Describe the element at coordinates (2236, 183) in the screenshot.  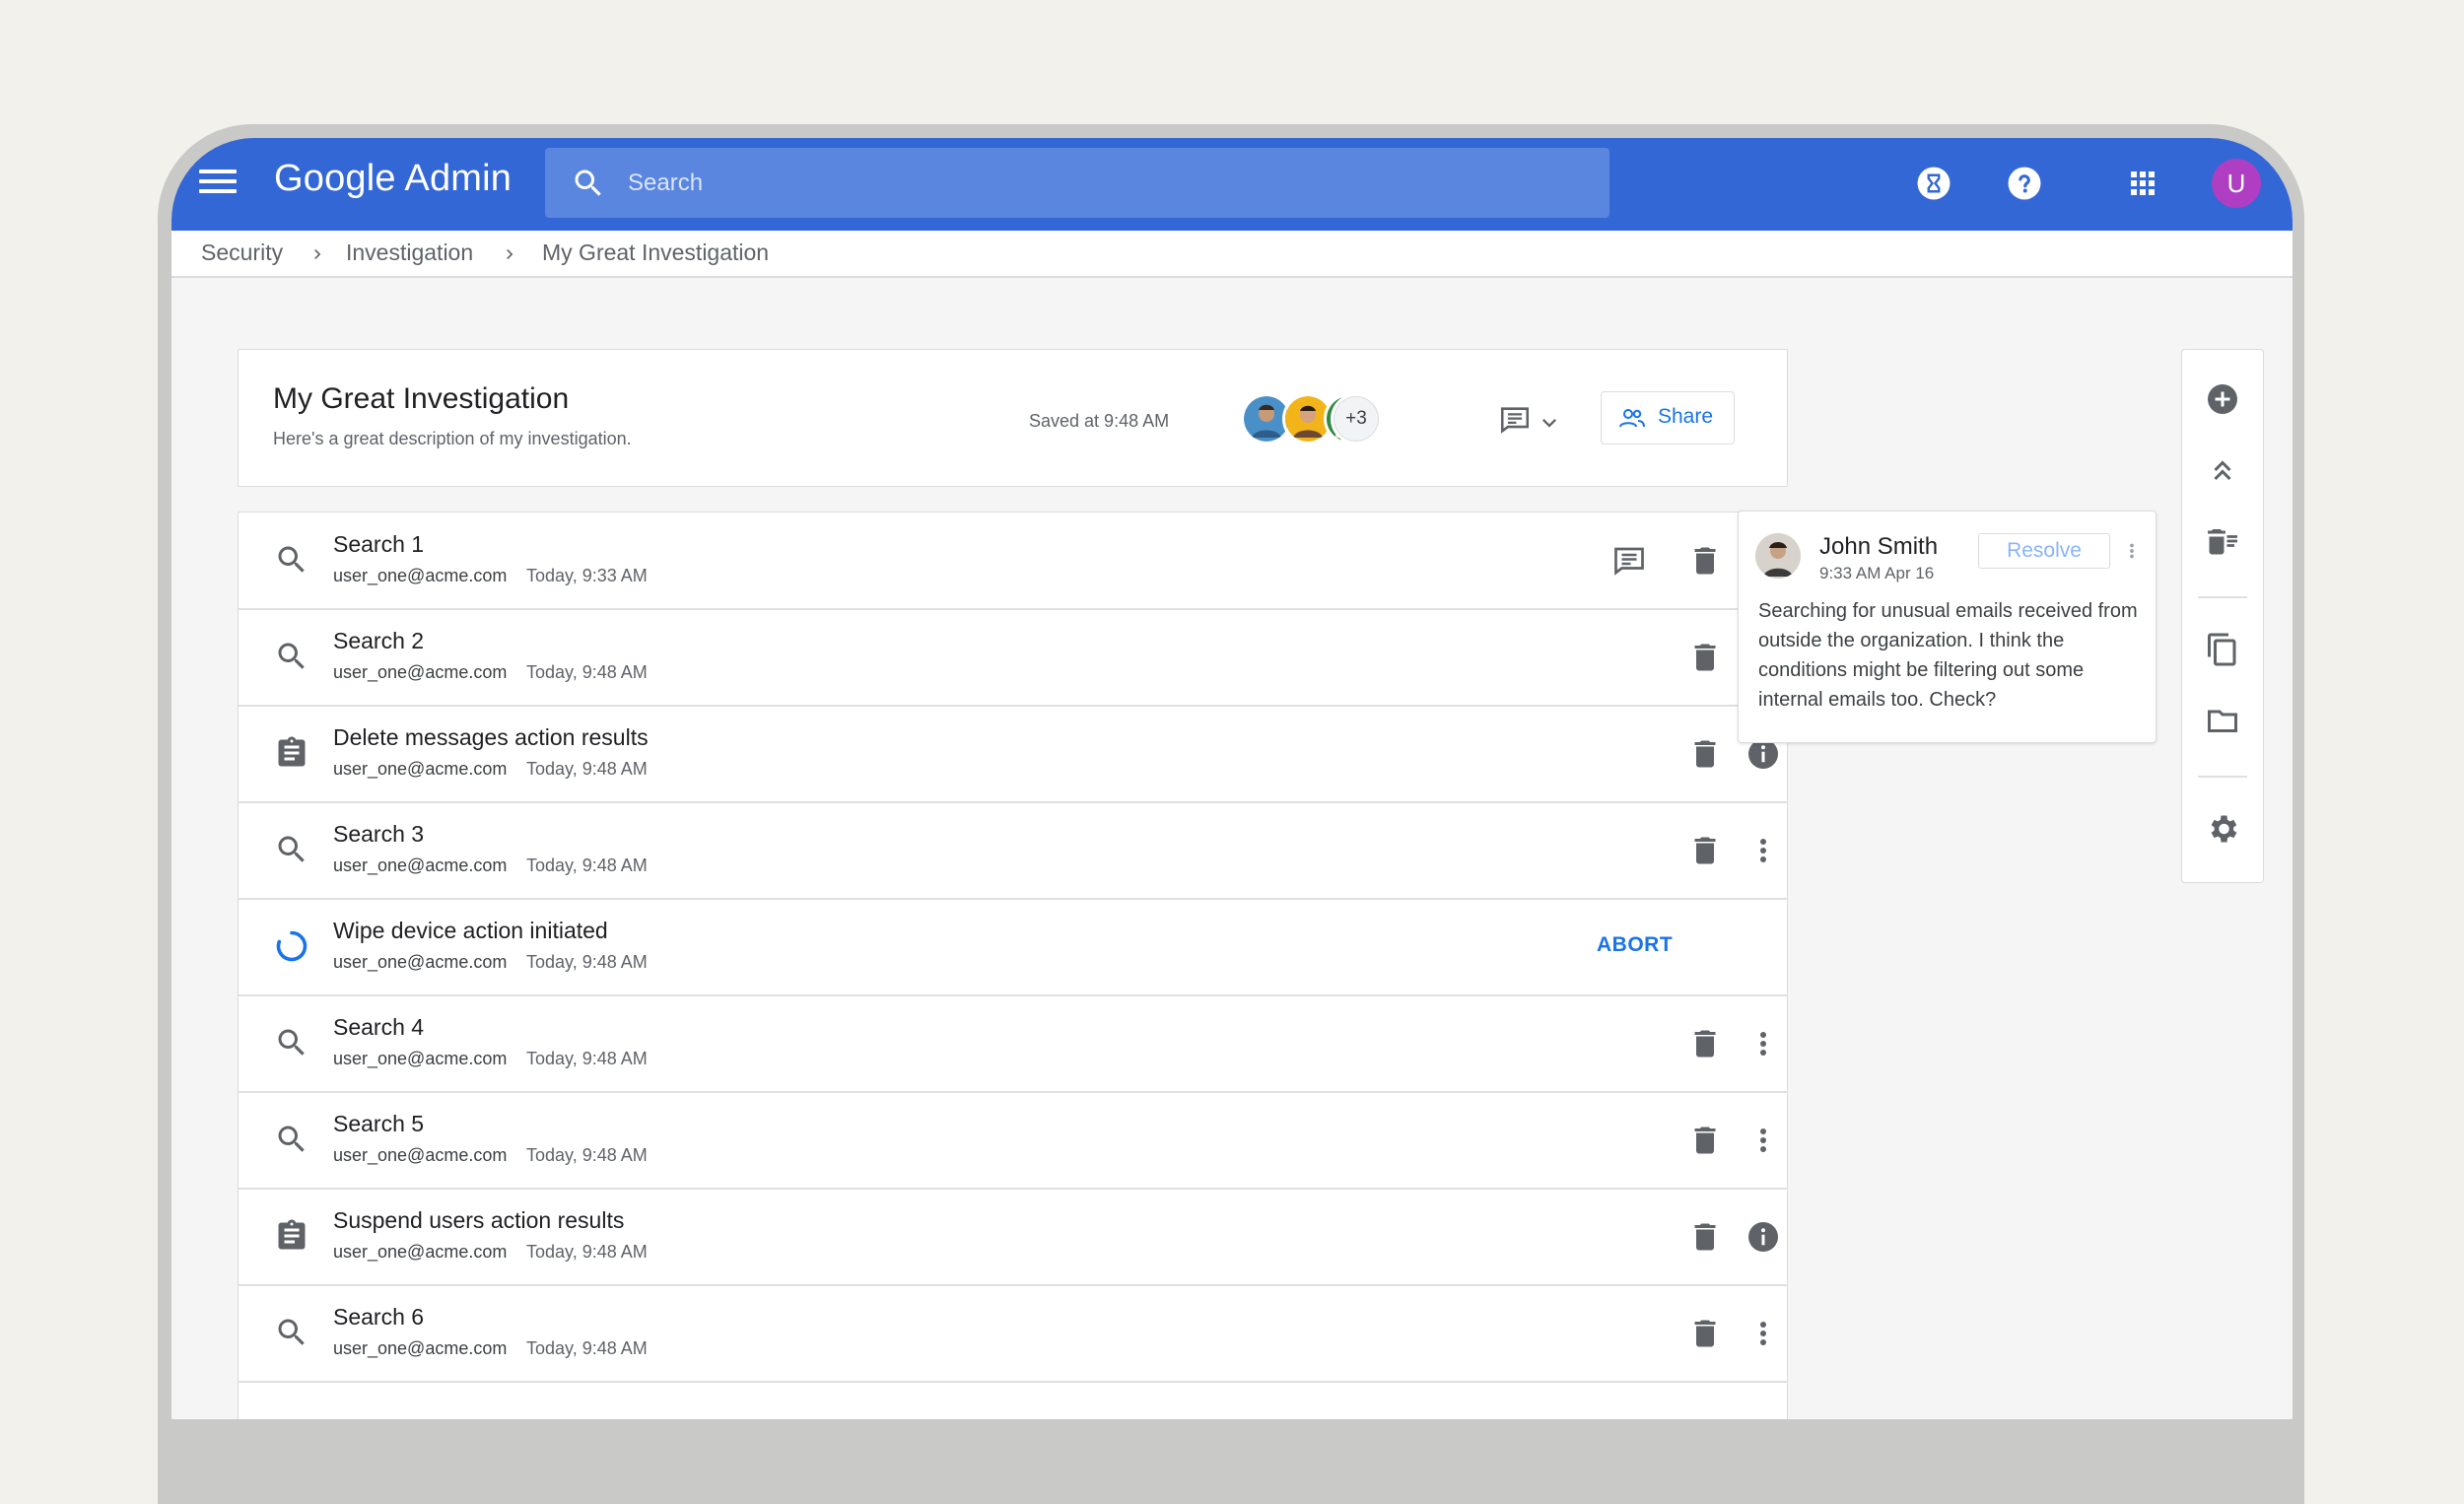
I see `user-avatar: U` at that location.